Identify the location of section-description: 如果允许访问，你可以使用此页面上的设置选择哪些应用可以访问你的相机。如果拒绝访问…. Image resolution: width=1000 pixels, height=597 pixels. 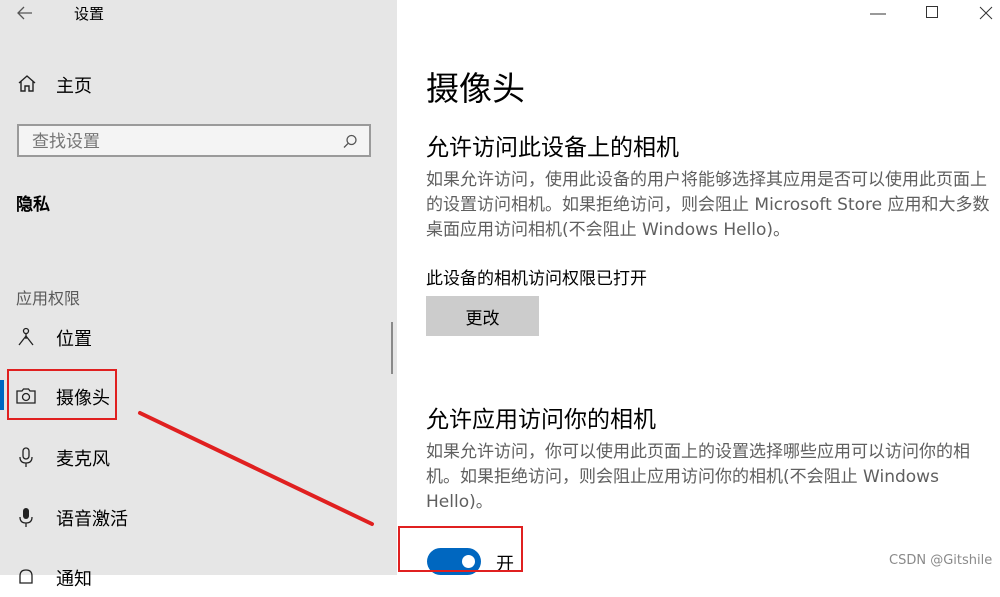
(698, 477).